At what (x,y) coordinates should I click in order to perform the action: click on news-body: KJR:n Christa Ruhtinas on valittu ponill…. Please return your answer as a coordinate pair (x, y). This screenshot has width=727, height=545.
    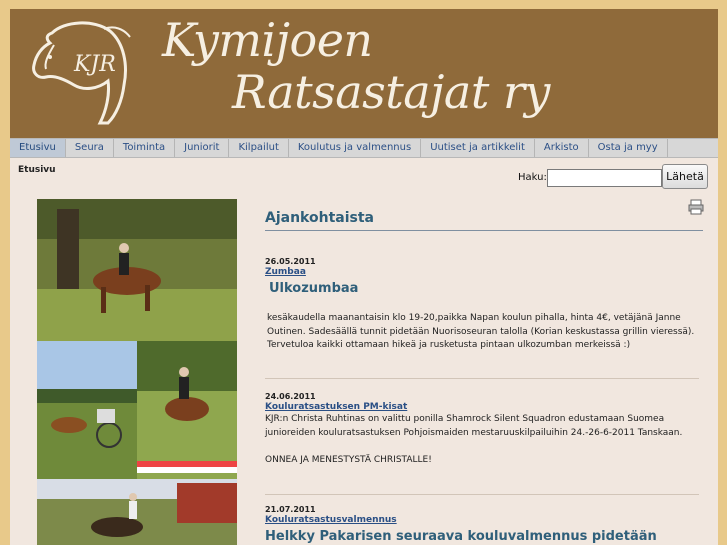
    Looking at the image, I should click on (474, 426).